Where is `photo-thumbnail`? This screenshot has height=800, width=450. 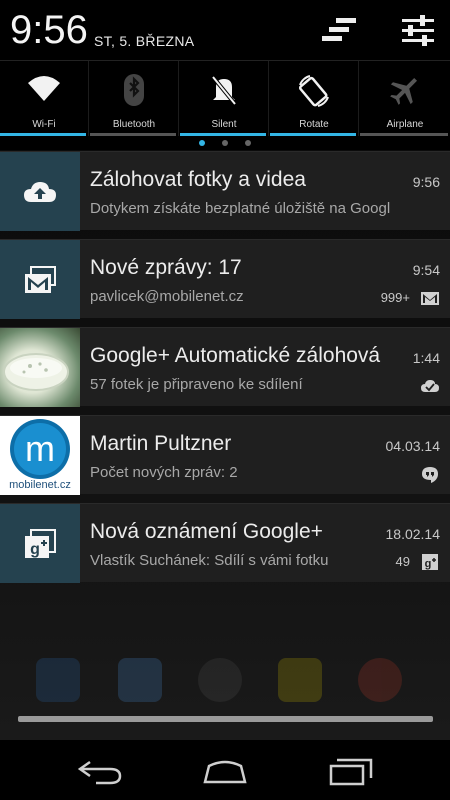 photo-thumbnail is located at coordinates (40, 367).